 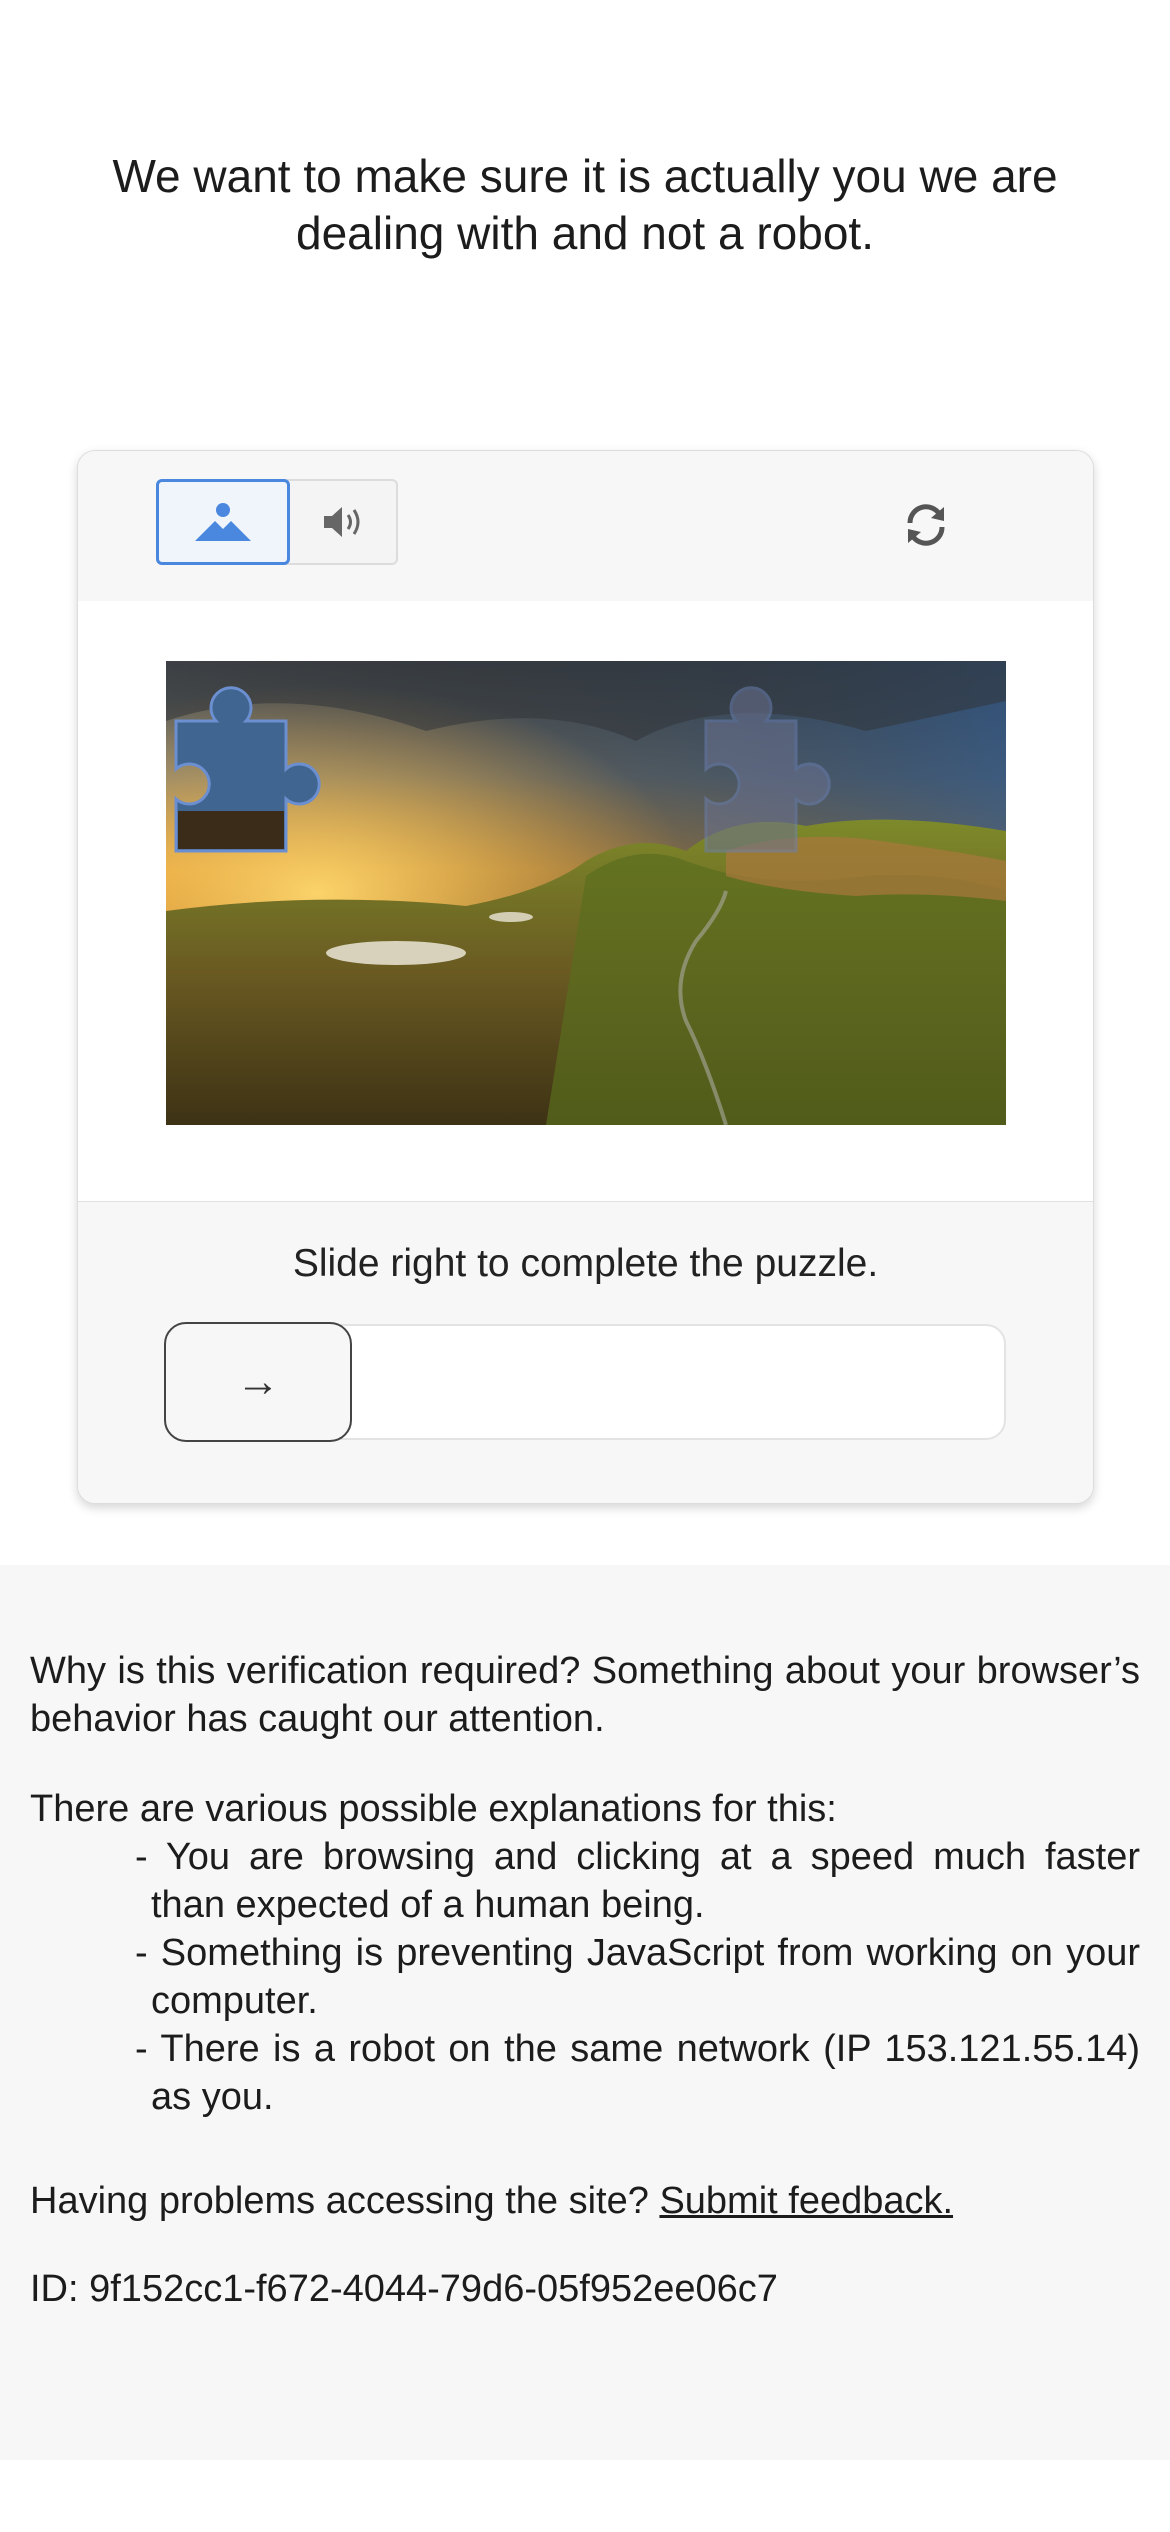 I want to click on mountain-image-icon, so click(x=223, y=522).